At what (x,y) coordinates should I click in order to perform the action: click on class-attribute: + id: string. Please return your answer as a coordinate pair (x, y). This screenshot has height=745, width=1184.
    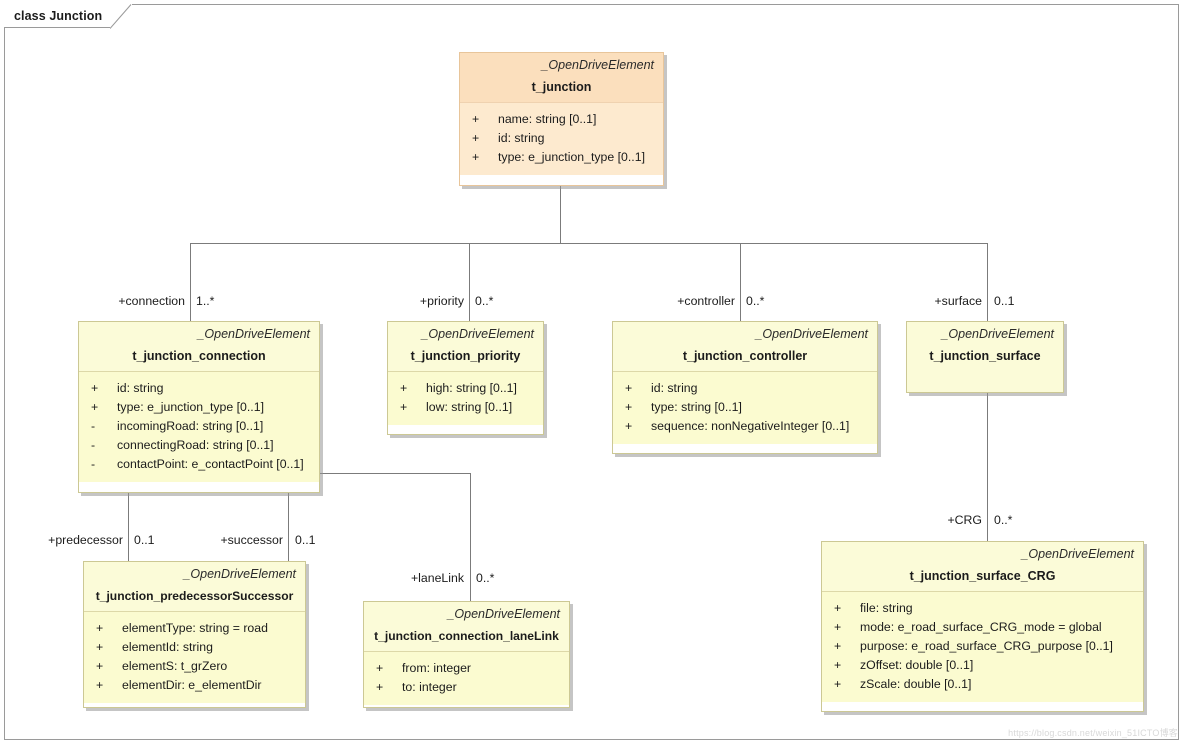
    Looking at the image, I should click on (199, 388).